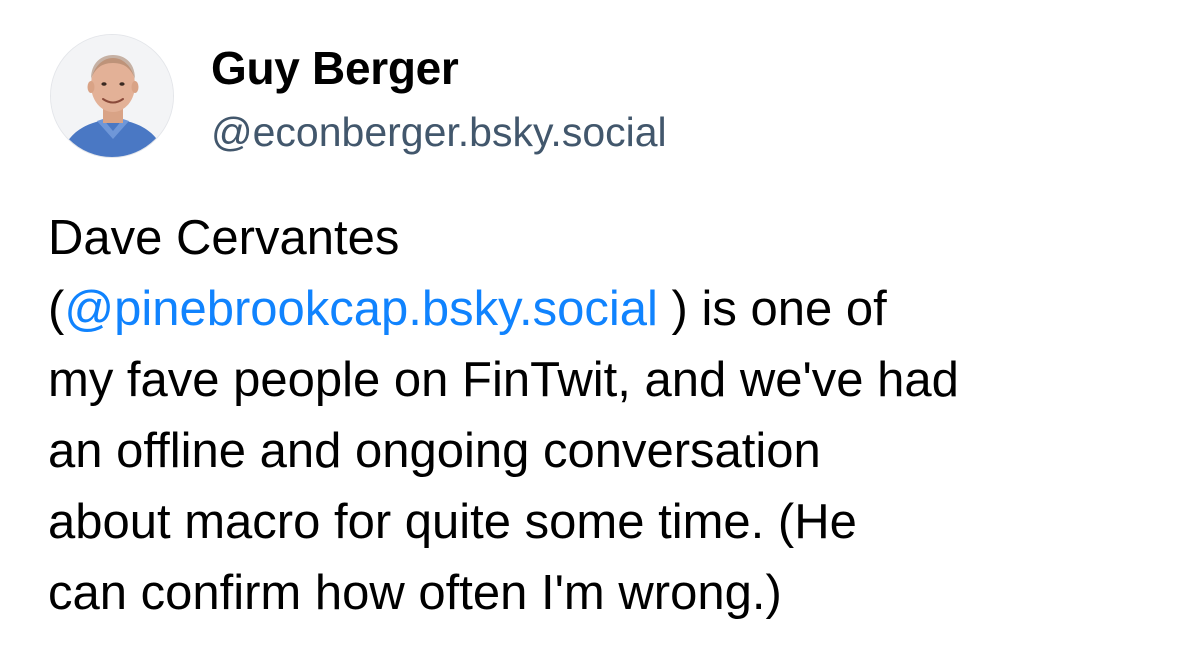  Describe the element at coordinates (452, 522) in the screenshot. I see `post-text-line: about macro for quite some time. (He` at that location.